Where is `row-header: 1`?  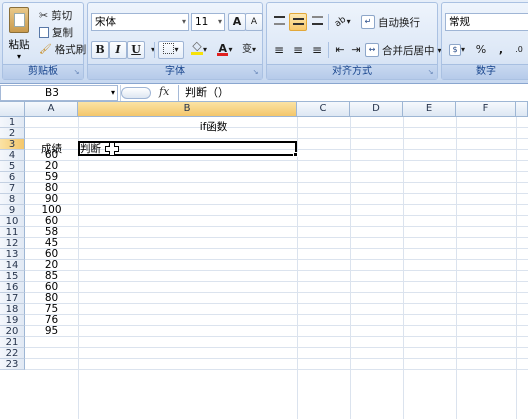
row-header: 1 is located at coordinates (12, 122).